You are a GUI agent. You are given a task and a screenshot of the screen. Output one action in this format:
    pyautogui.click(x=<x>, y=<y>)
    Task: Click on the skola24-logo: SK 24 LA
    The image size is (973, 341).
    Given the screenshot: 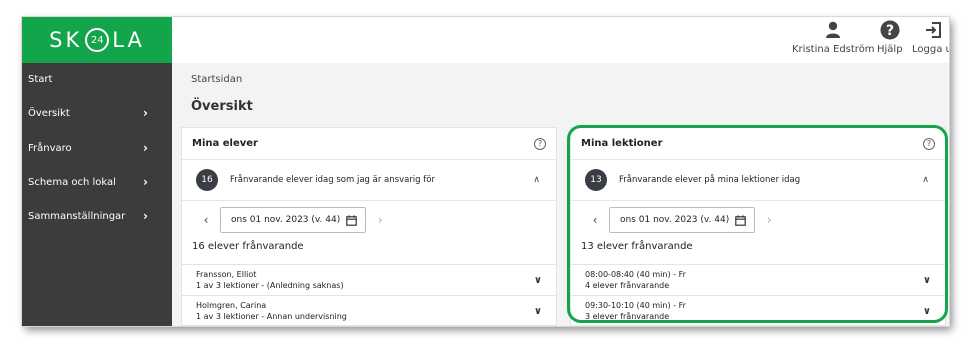 What is the action you would take?
    pyautogui.click(x=97, y=40)
    